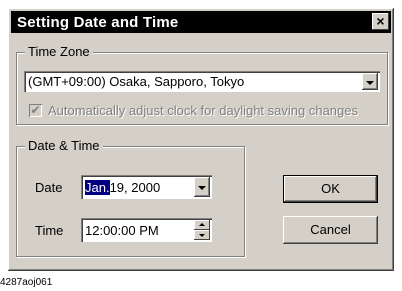  Describe the element at coordinates (49, 187) in the screenshot. I see `date-label: Date` at that location.